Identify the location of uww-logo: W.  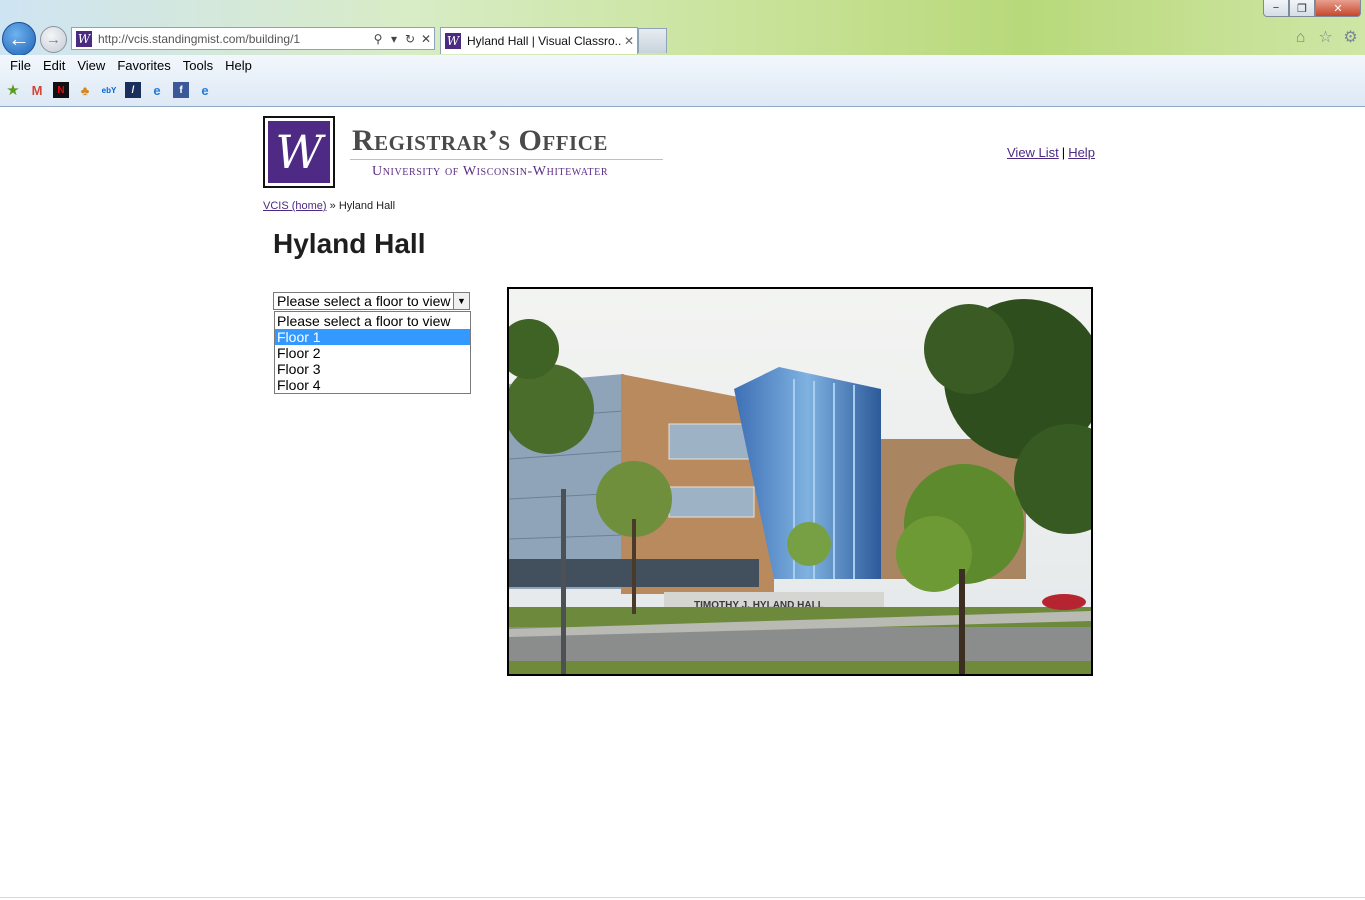
(299, 152).